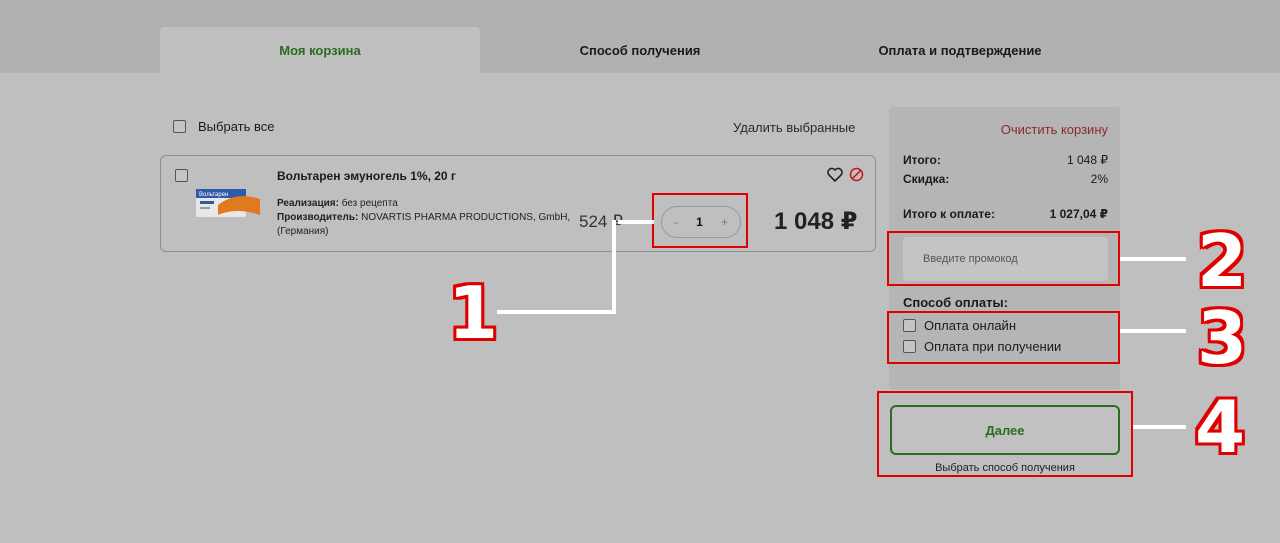  I want to click on manufacturer-label: Производитель:, so click(318, 217).